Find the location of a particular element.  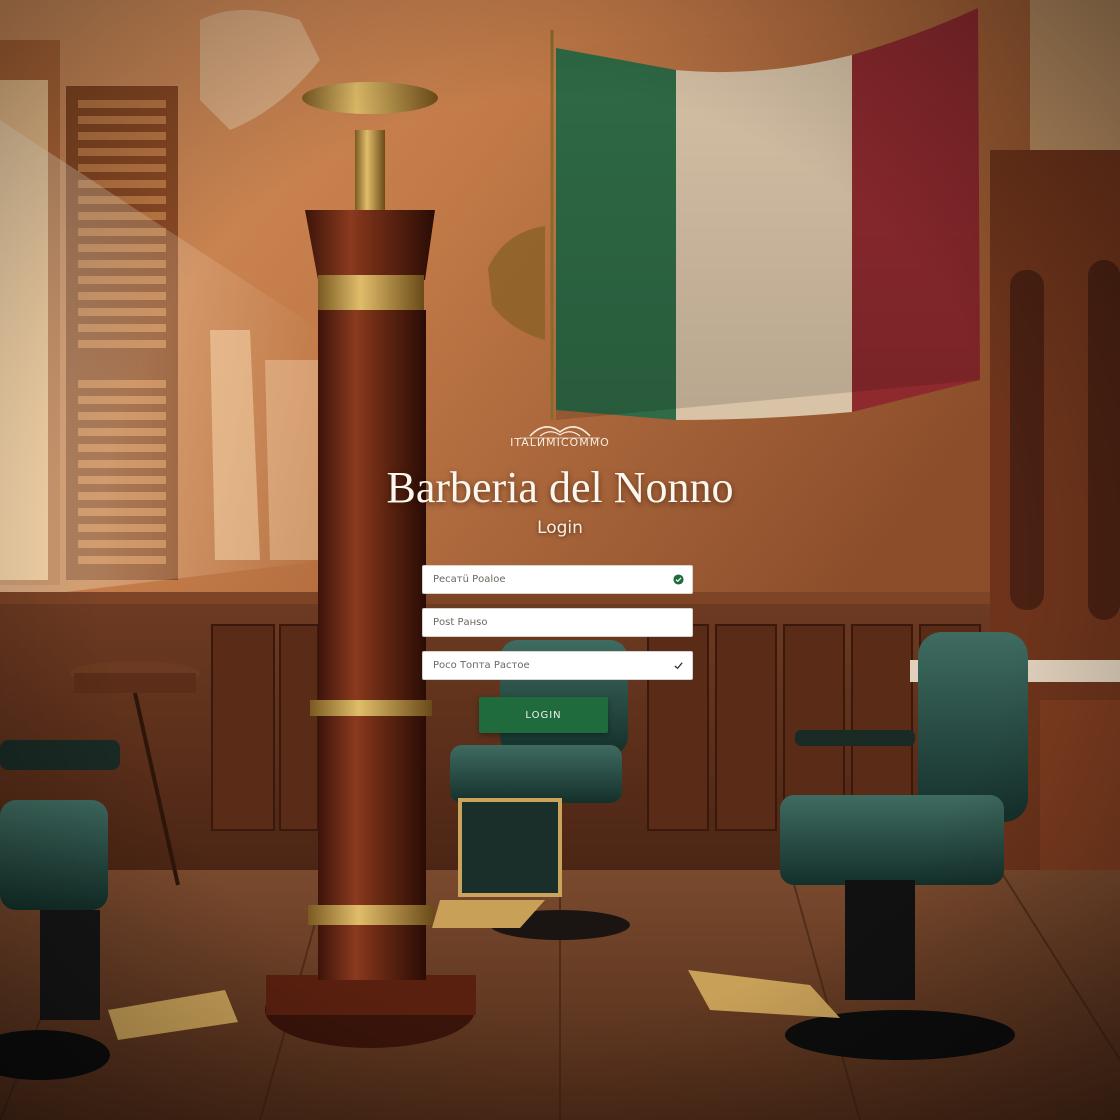

third-input is located at coordinates (548, 665).